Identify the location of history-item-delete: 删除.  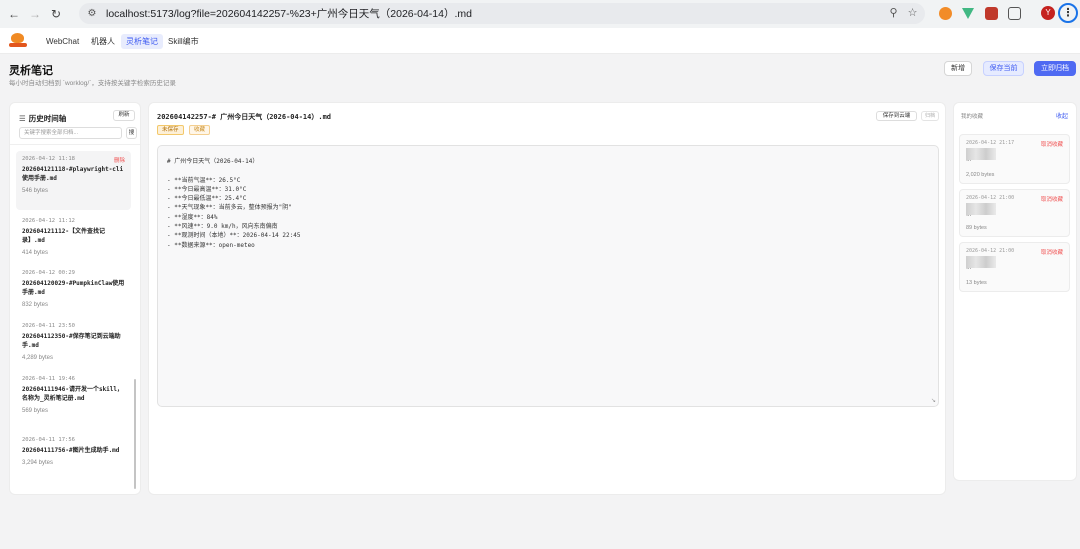
(119, 160).